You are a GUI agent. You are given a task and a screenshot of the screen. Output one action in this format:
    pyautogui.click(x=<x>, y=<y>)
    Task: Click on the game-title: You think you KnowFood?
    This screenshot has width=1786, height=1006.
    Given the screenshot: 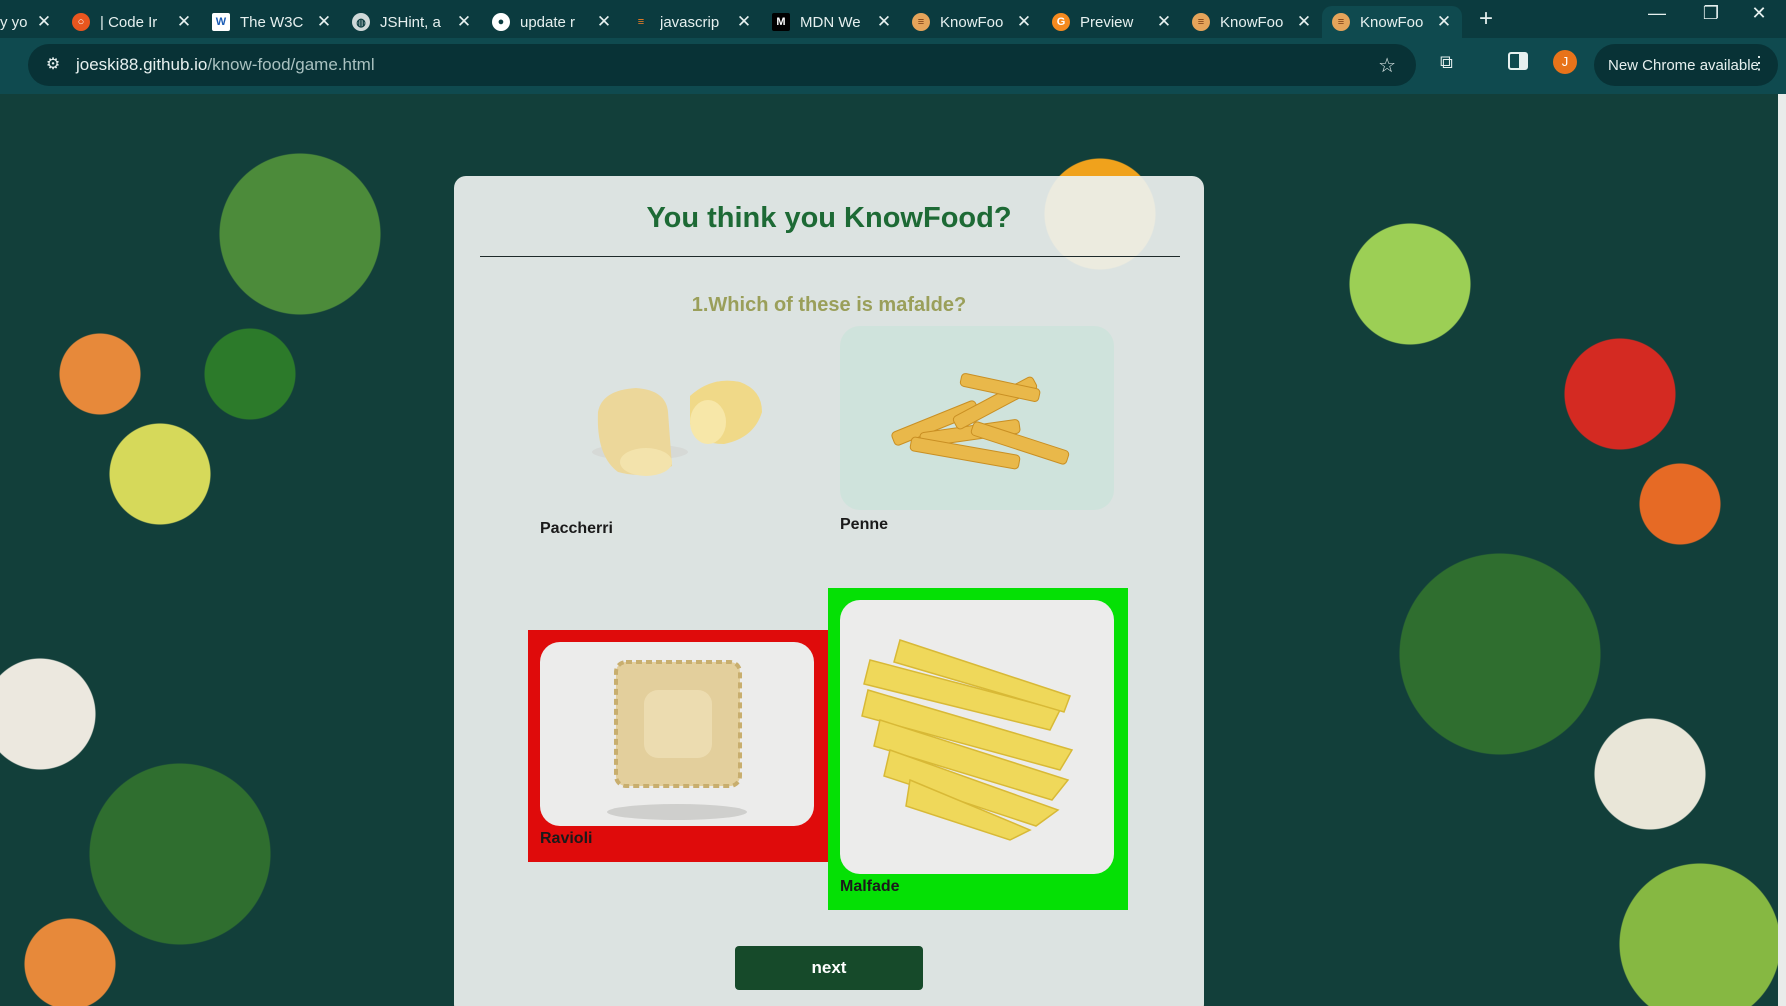 What is the action you would take?
    pyautogui.click(x=829, y=218)
    